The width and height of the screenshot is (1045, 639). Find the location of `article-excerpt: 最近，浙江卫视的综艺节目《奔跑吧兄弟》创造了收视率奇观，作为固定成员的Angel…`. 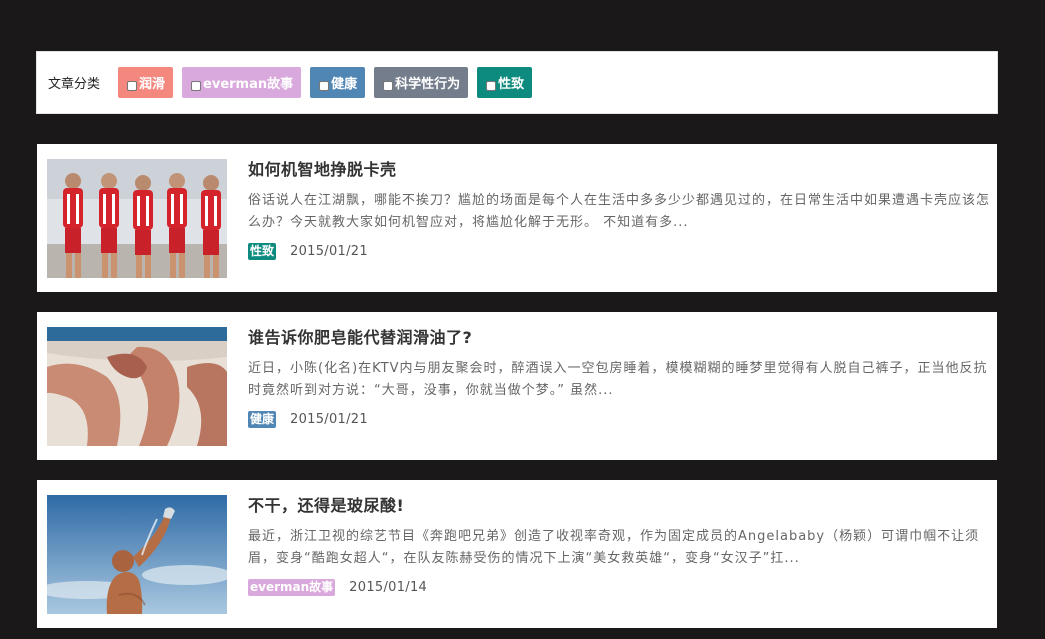

article-excerpt: 最近，浙江卫视的综艺节目《奔跑吧兄弟》创造了收视率奇观，作为固定成员的Angel… is located at coordinates (614, 547).